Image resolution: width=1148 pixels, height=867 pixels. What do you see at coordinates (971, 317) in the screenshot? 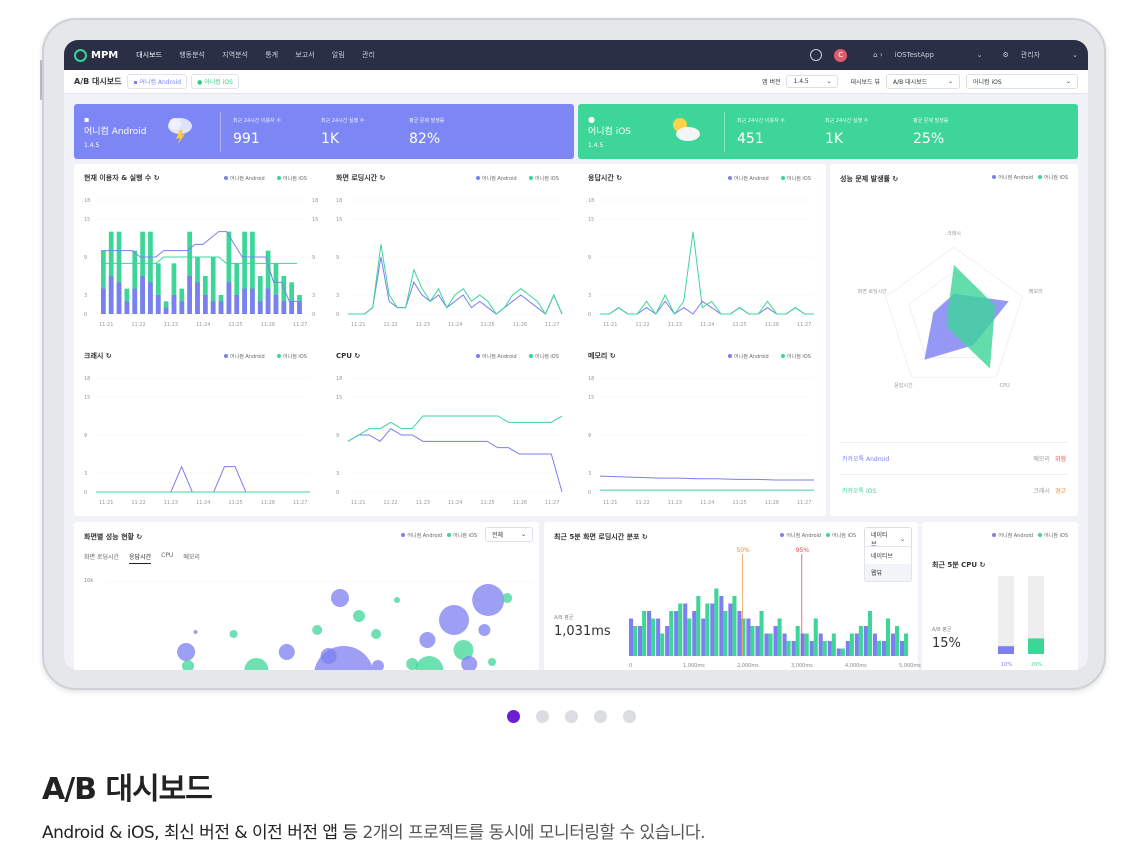
I see `radar-area-ios` at bounding box center [971, 317].